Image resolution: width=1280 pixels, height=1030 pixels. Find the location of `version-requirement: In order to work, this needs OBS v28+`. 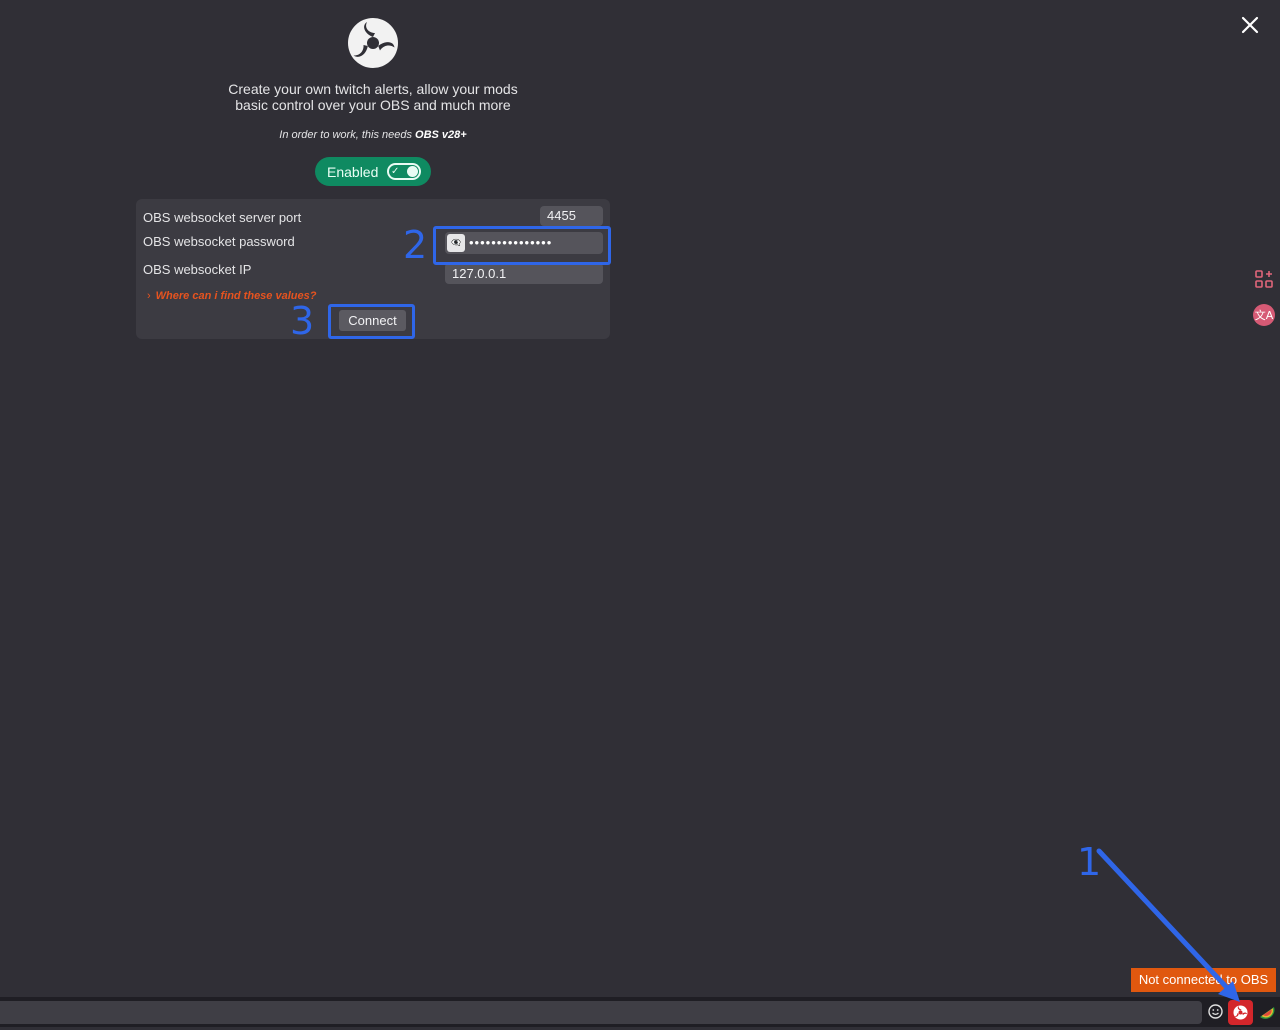

version-requirement: In order to work, this needs OBS v28+ is located at coordinates (373, 135).